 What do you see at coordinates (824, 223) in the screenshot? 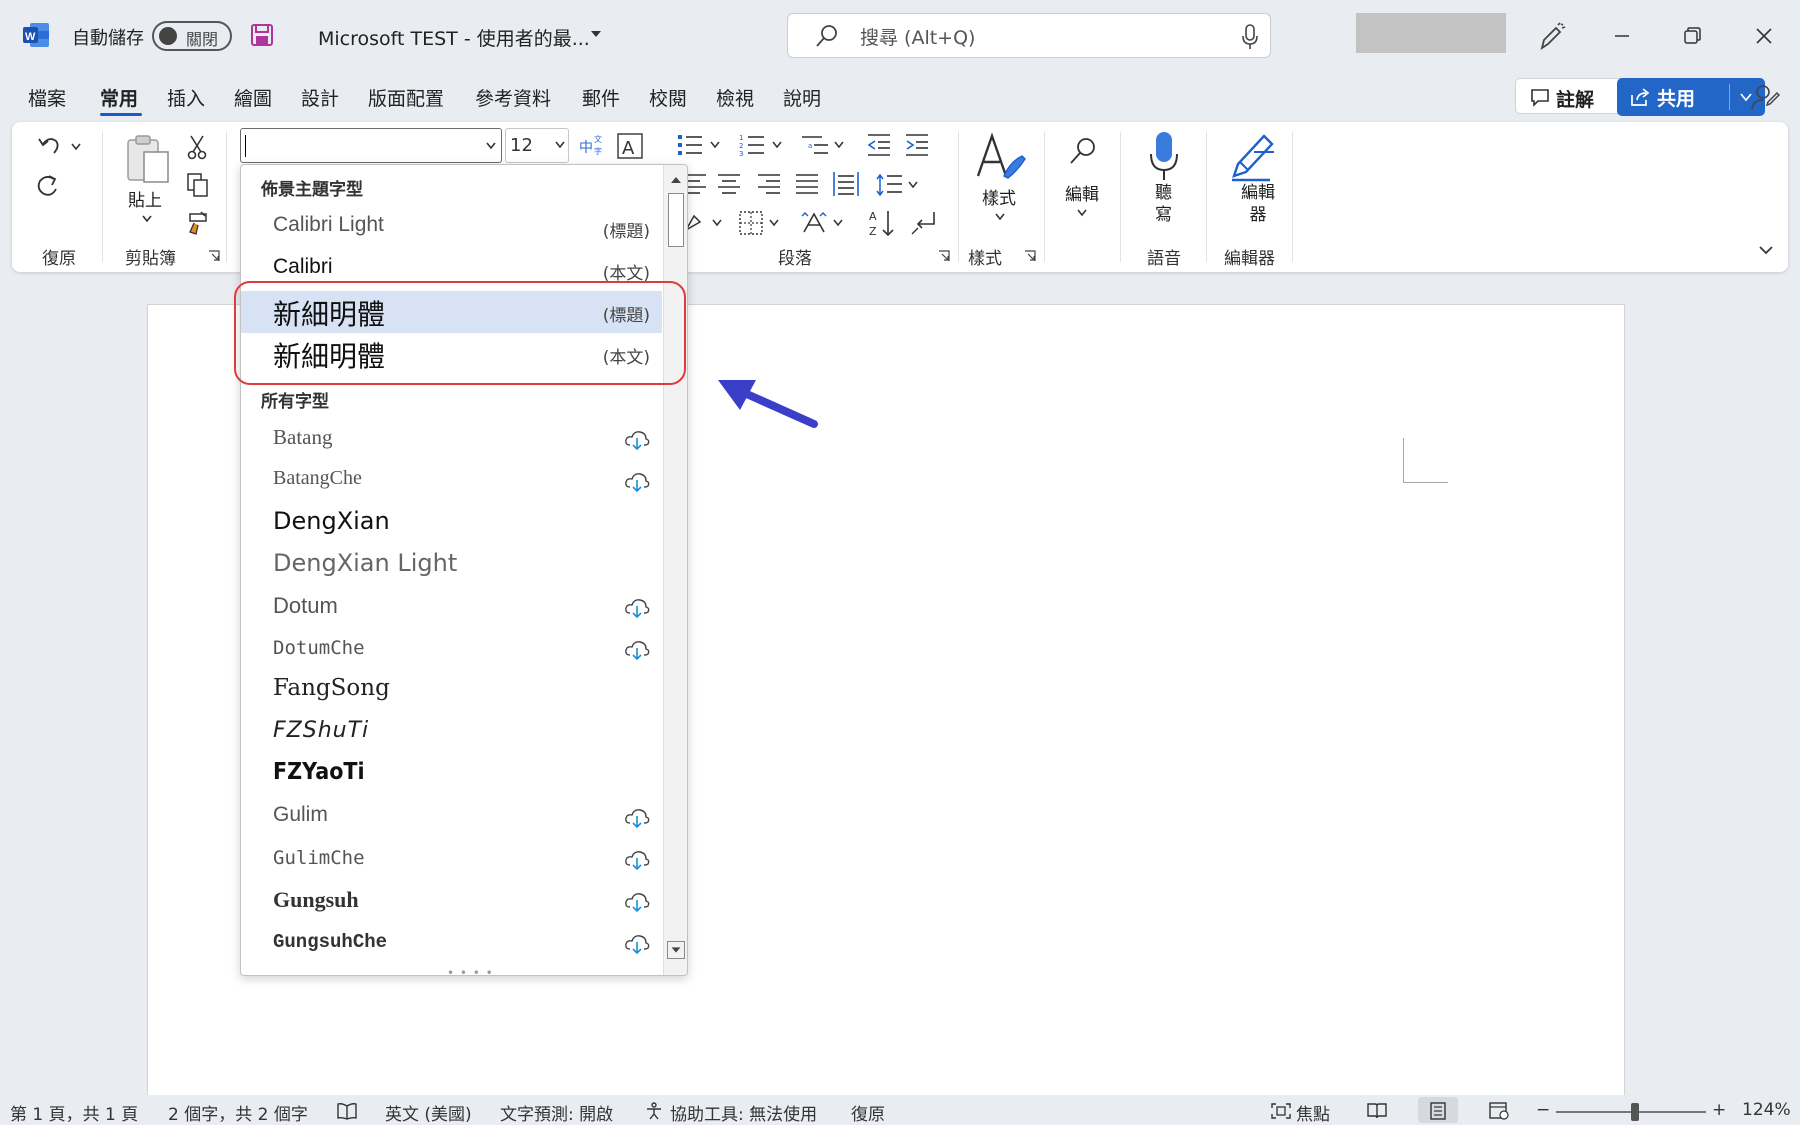
I see `asian-layout-icon` at bounding box center [824, 223].